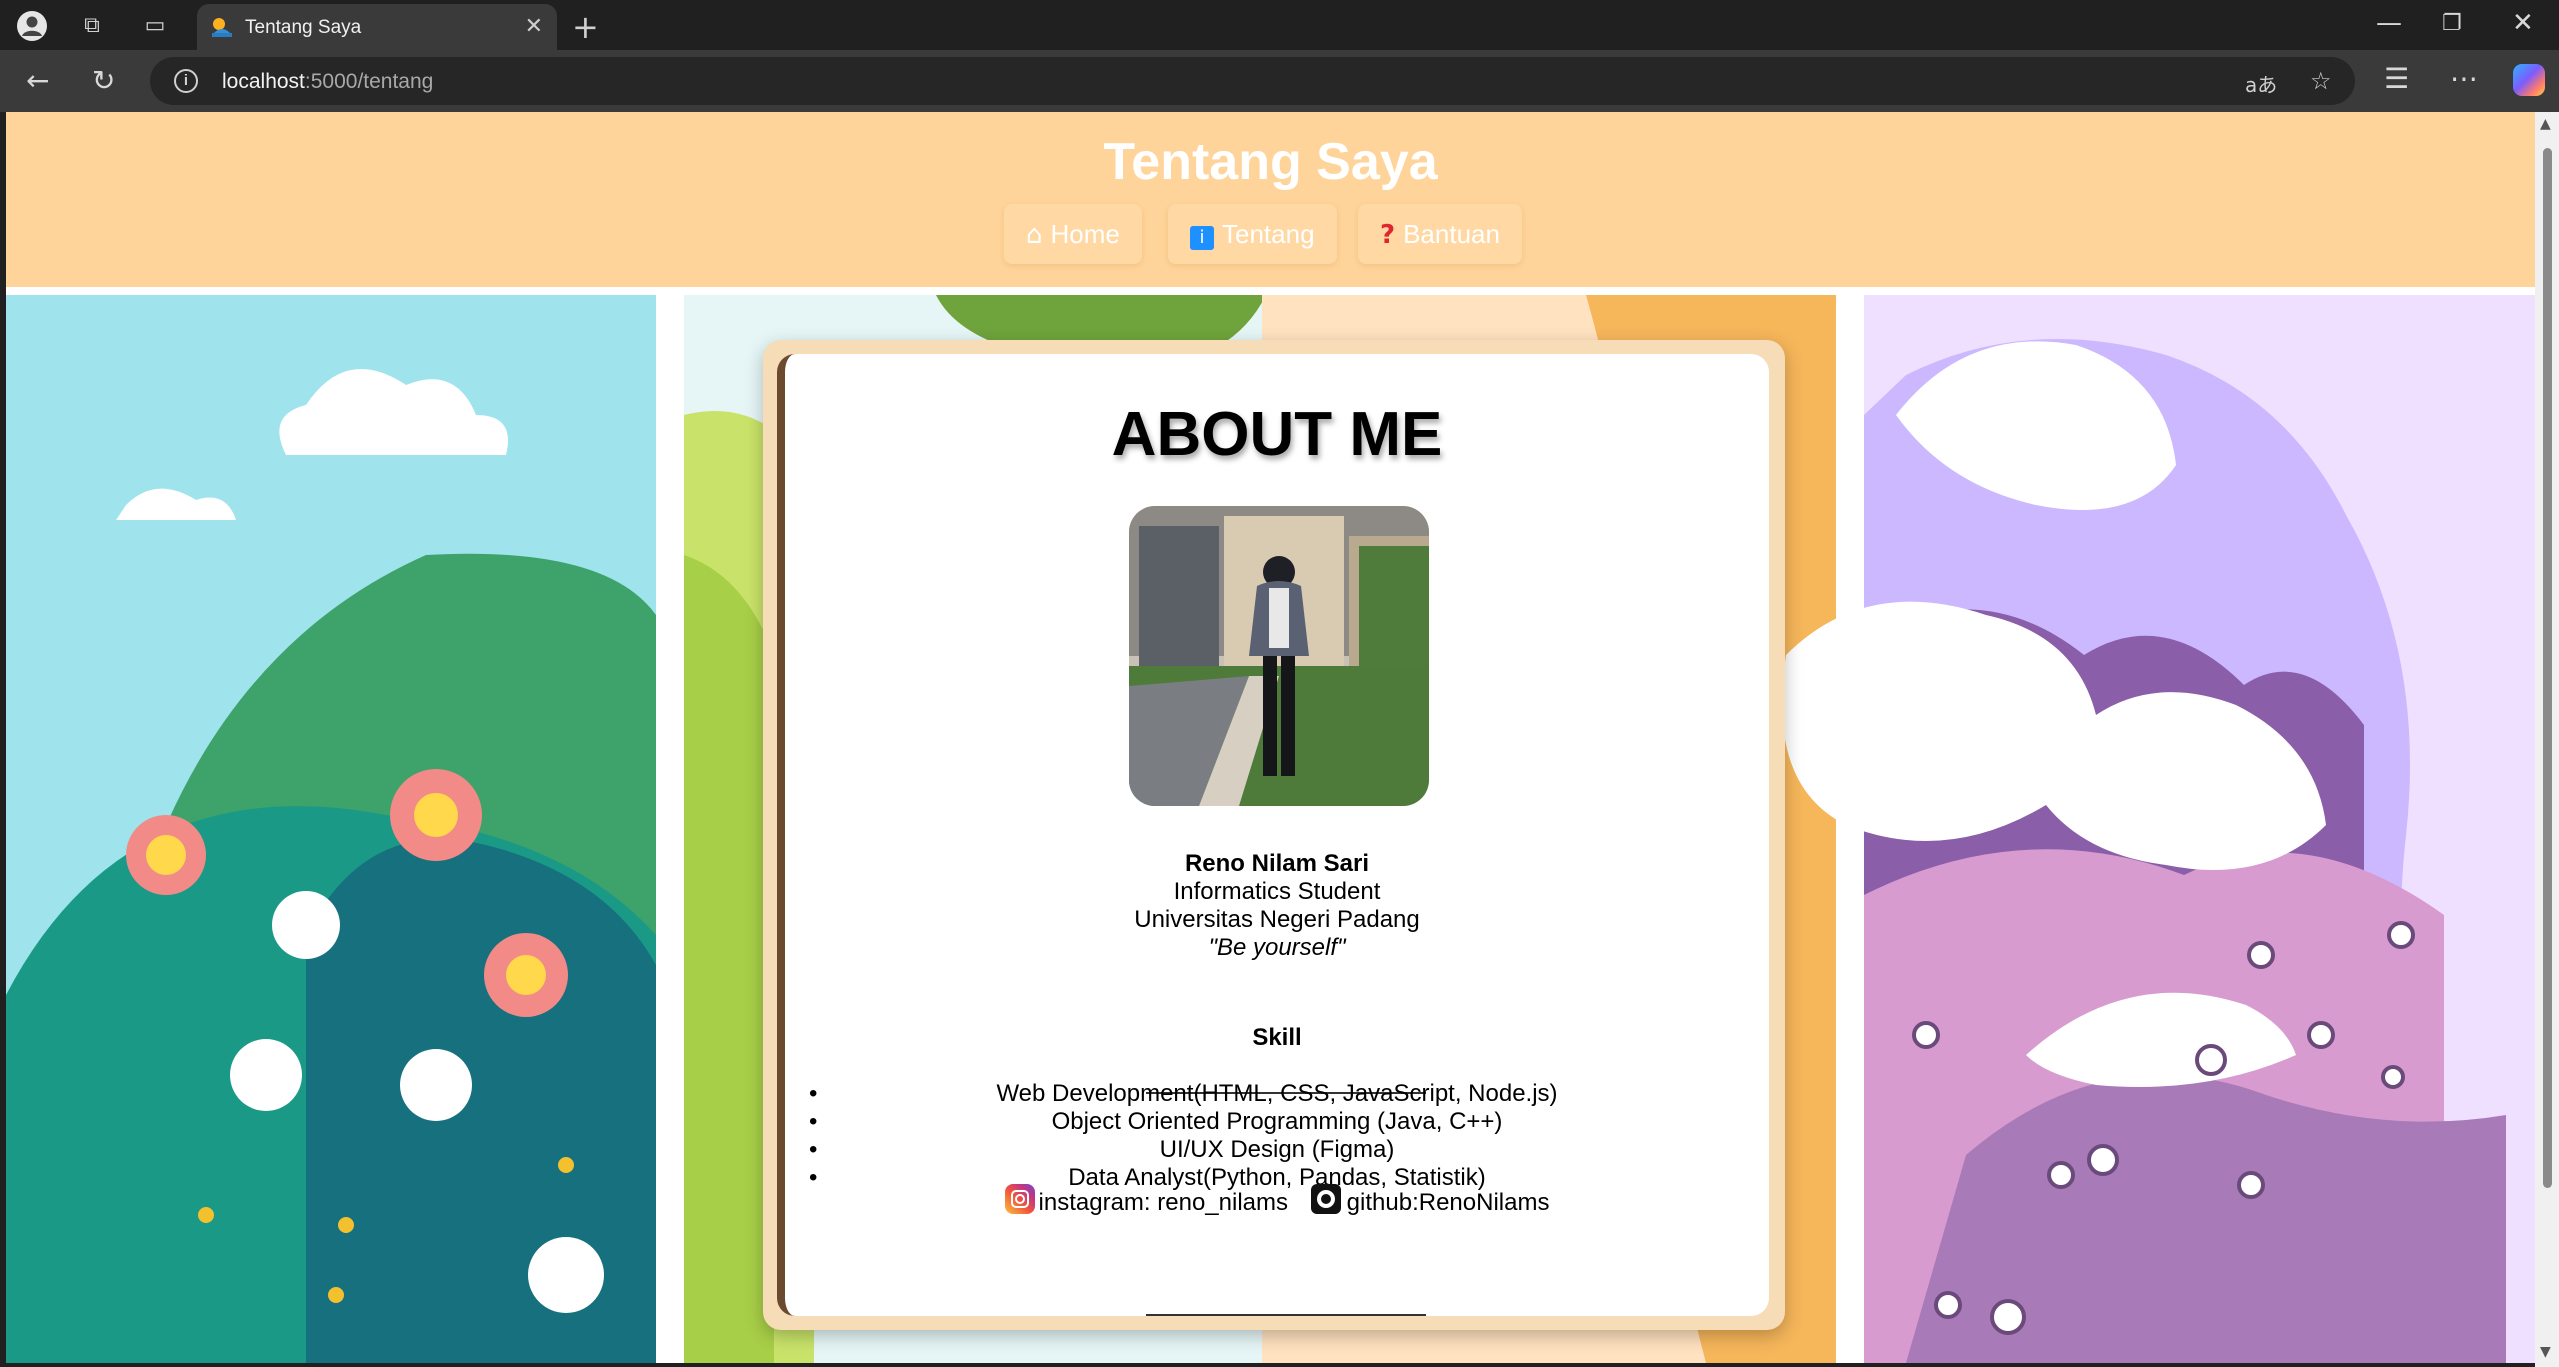  Describe the element at coordinates (103, 80) in the screenshot. I see `reload-icon: ↻` at that location.